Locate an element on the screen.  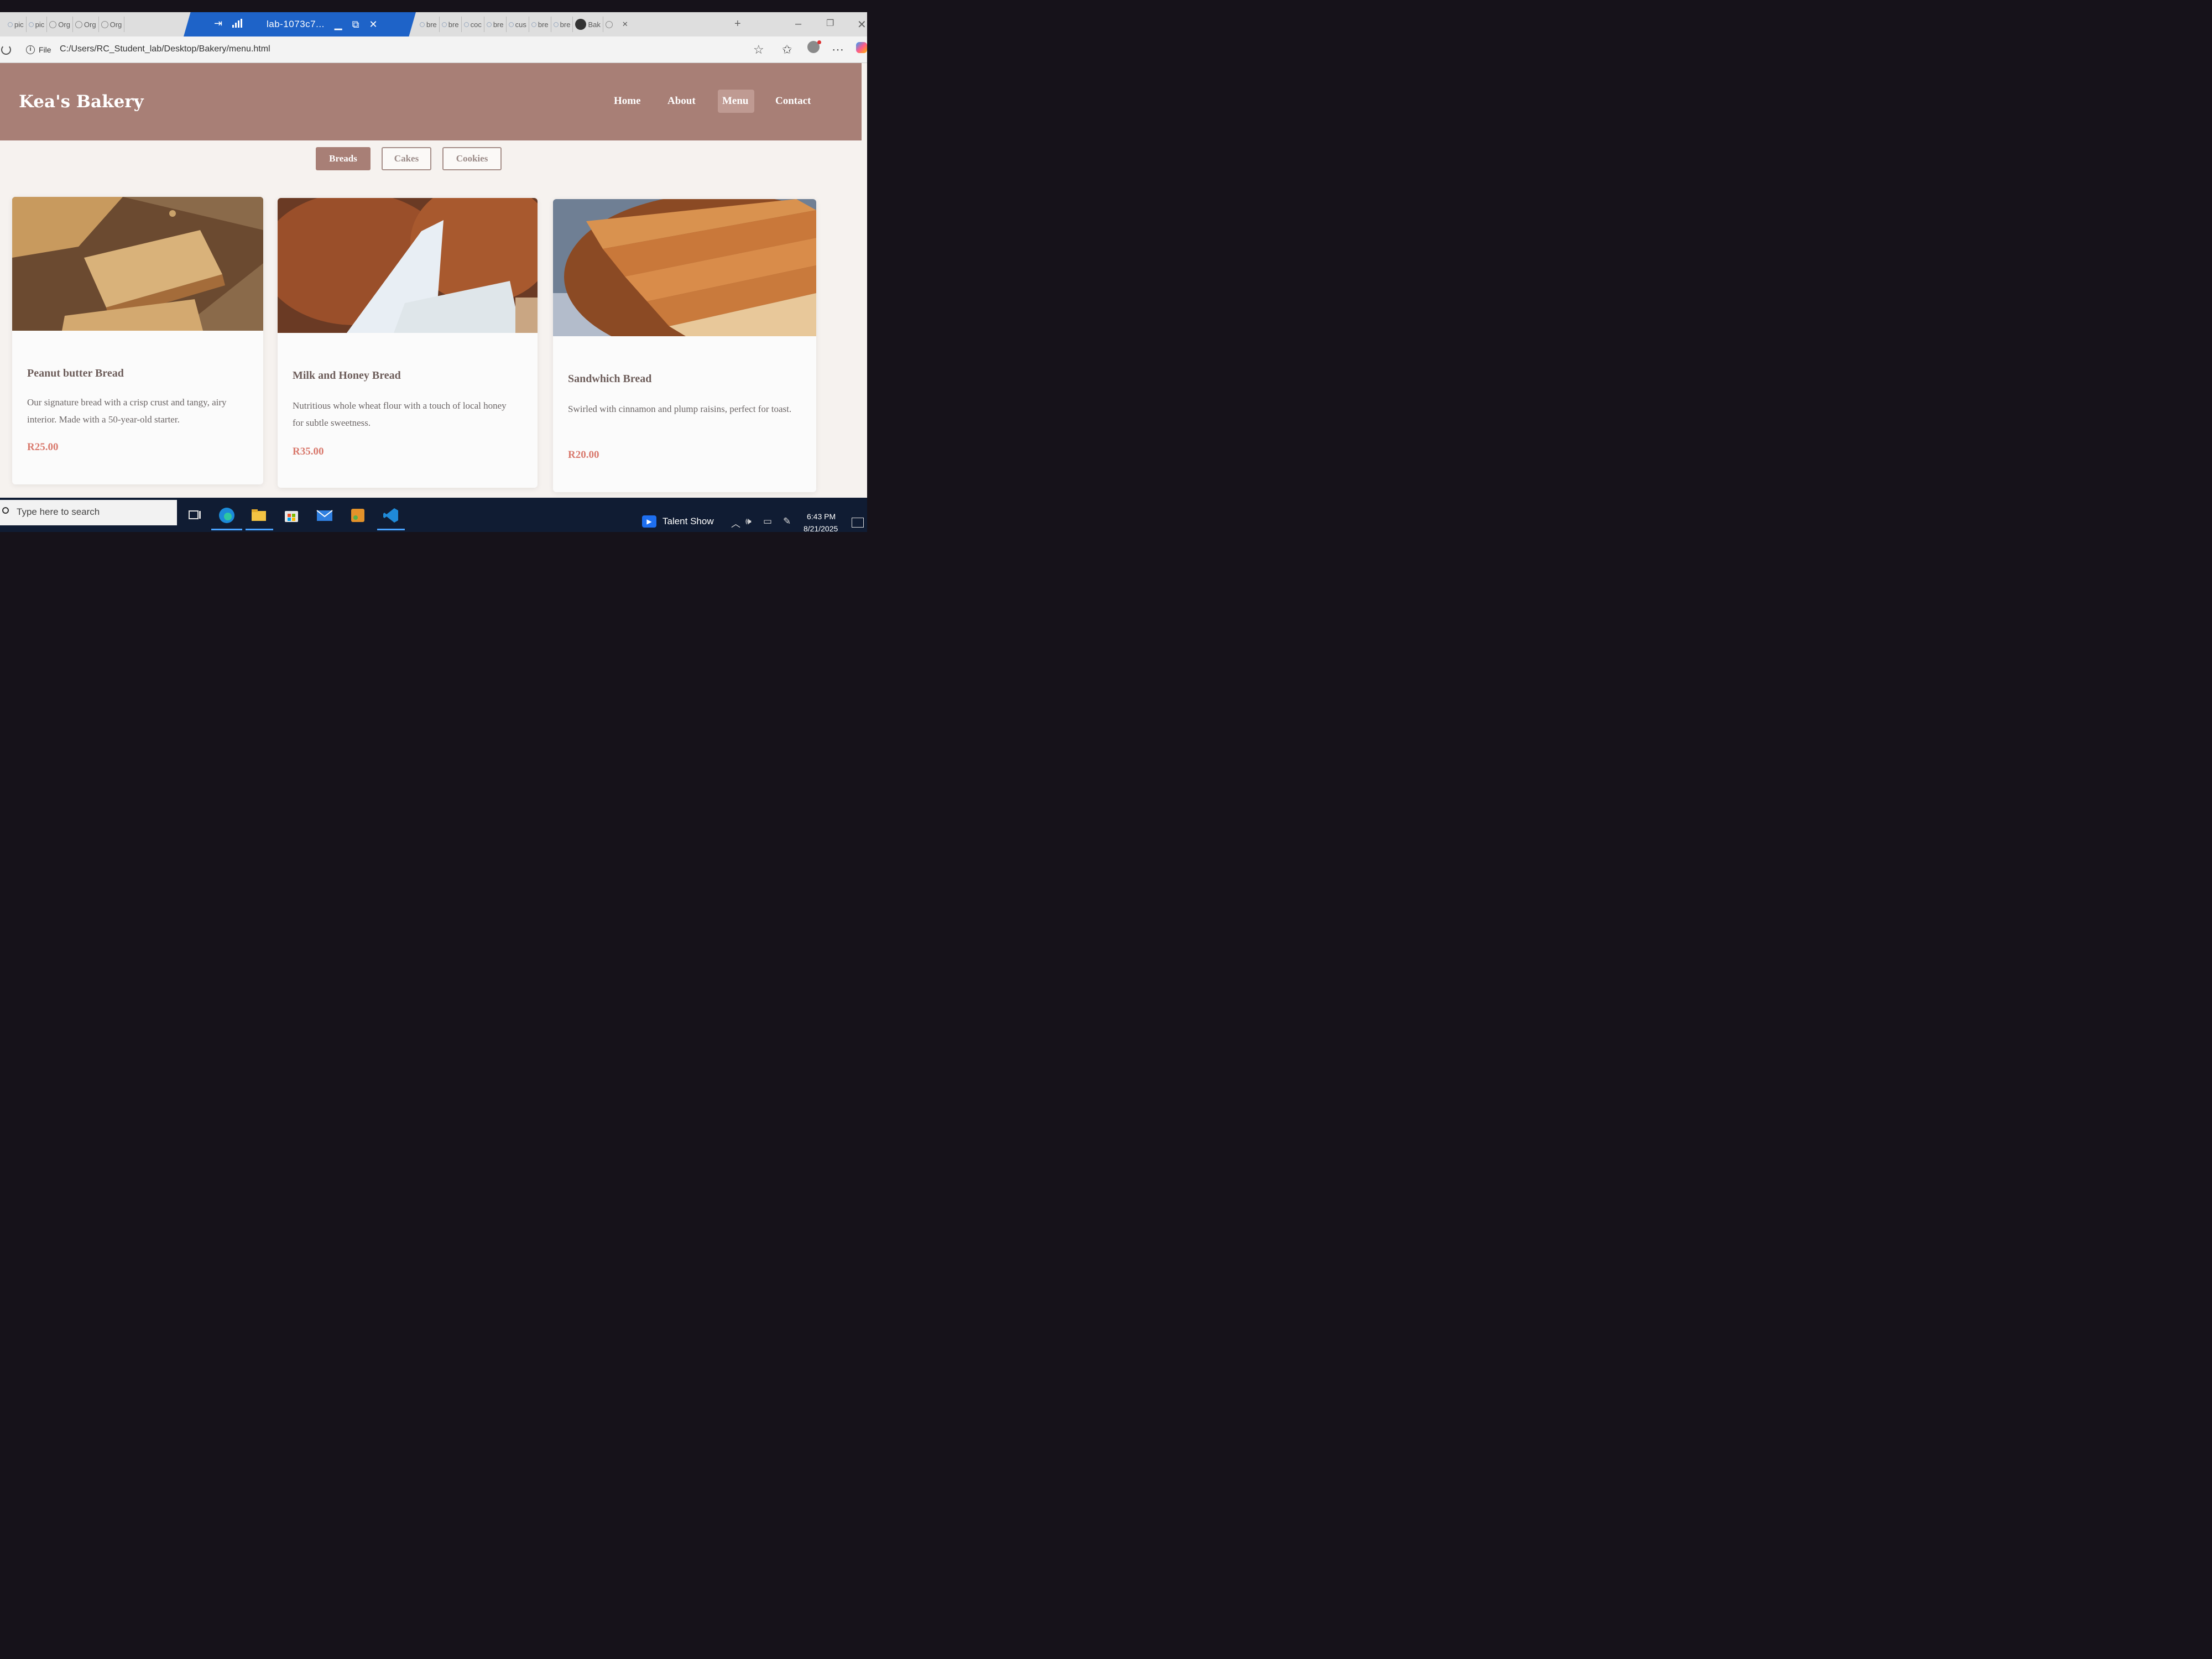
favorite-star-icon: ☆ is located at coordinates (759, 50).